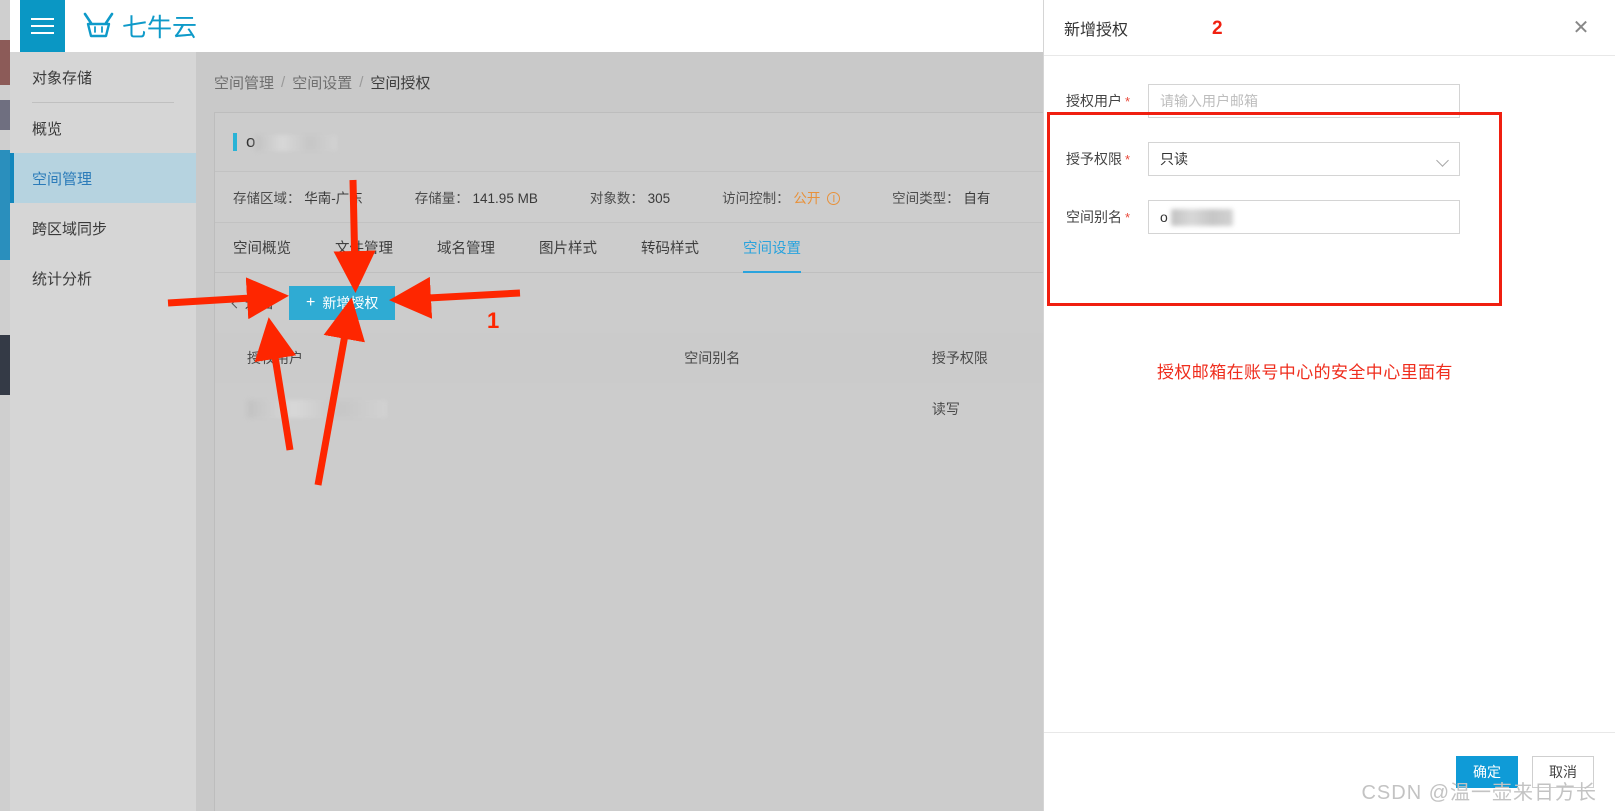 This screenshot has height=811, width=1615. I want to click on background-window-sliver, so click(5, 405).